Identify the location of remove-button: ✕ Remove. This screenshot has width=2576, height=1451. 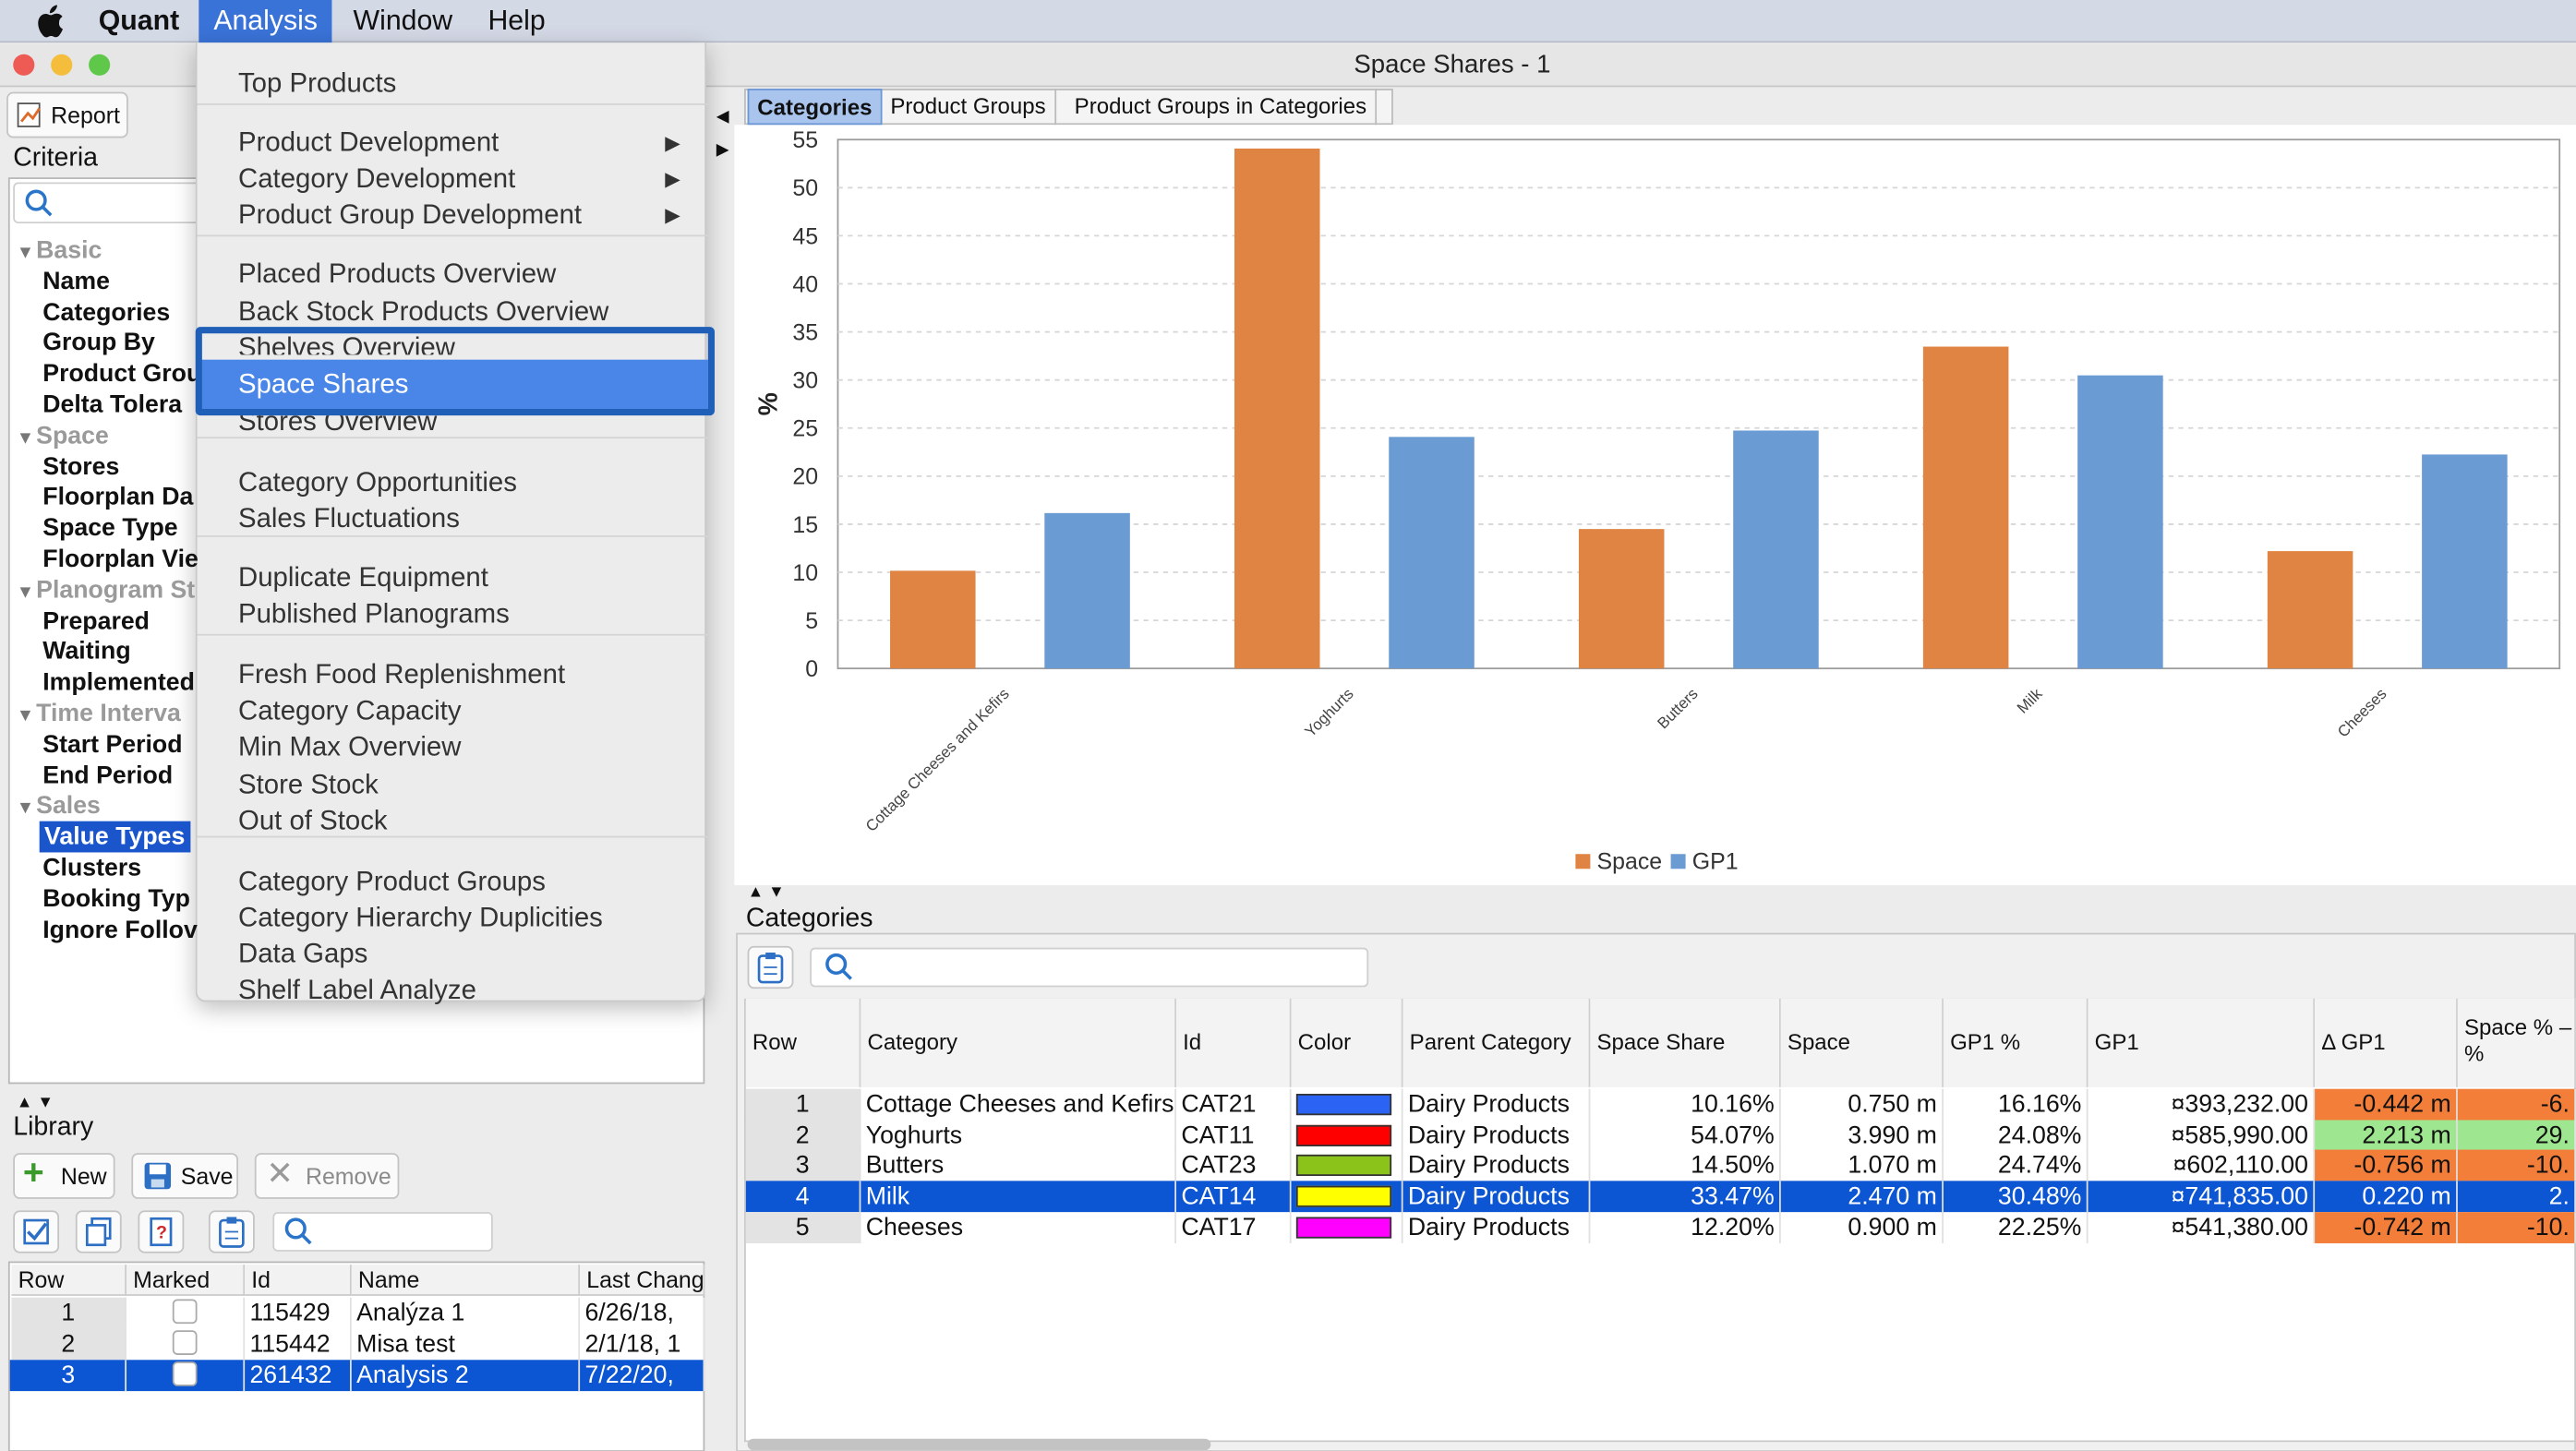
(327, 1176).